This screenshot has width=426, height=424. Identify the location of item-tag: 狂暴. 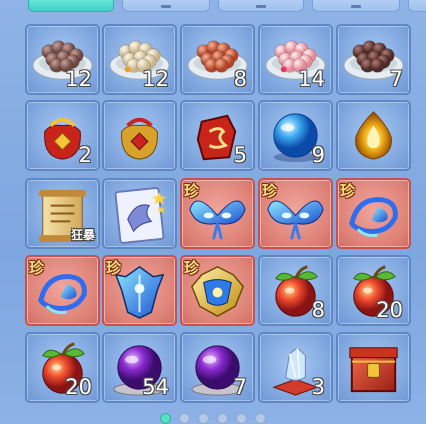
(82, 235).